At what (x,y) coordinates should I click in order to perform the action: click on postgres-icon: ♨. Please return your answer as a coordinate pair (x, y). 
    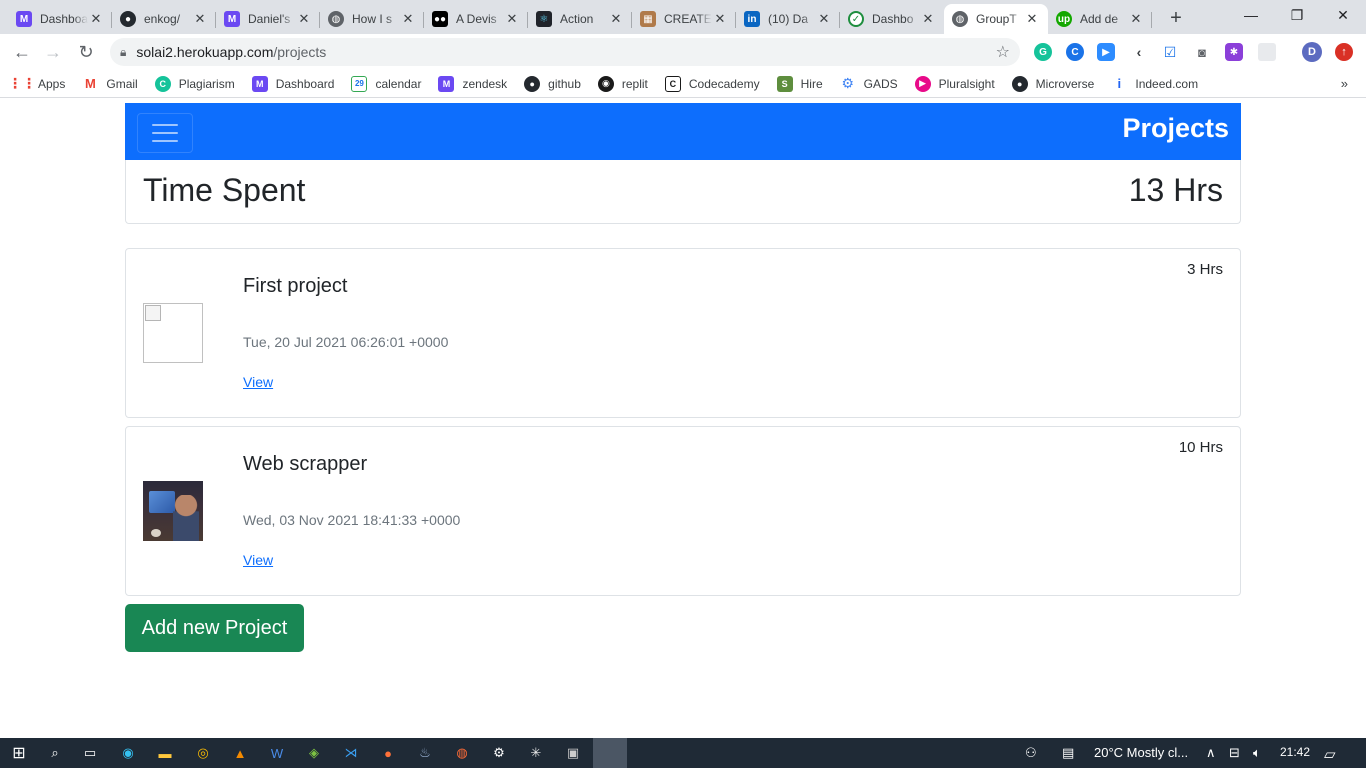
    Looking at the image, I should click on (425, 753).